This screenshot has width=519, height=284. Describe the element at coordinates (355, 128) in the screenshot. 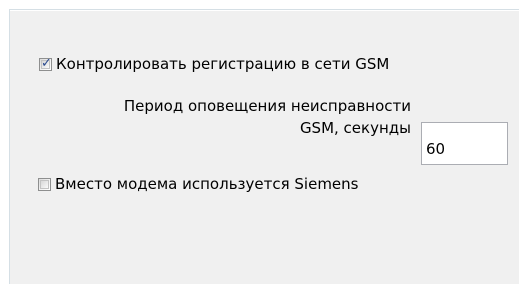

I see `period-label-line2: GSM, секунды` at that location.